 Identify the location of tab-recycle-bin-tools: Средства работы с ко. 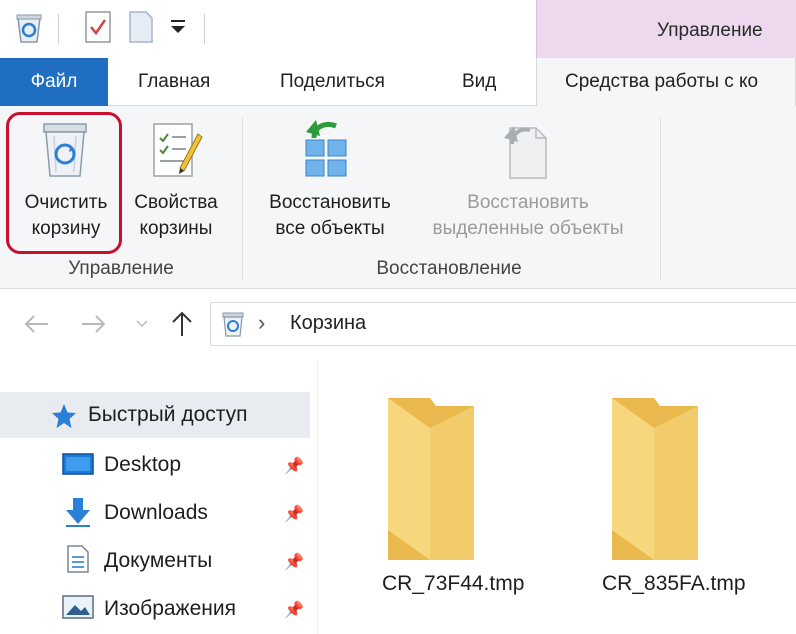
(666, 82).